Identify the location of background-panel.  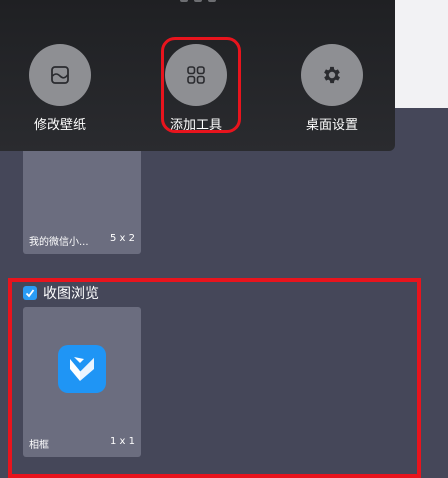
(421, 54).